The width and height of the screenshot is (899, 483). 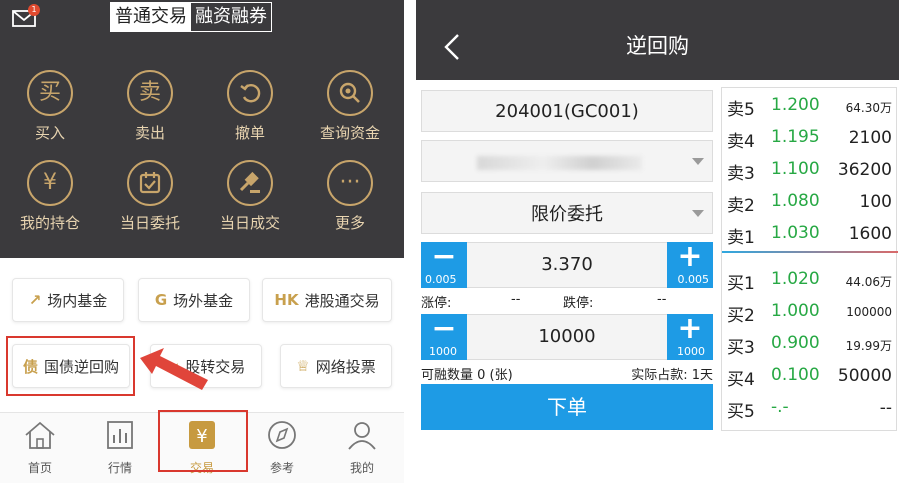 What do you see at coordinates (698, 161) in the screenshot?
I see `dropdown-arrow-icon` at bounding box center [698, 161].